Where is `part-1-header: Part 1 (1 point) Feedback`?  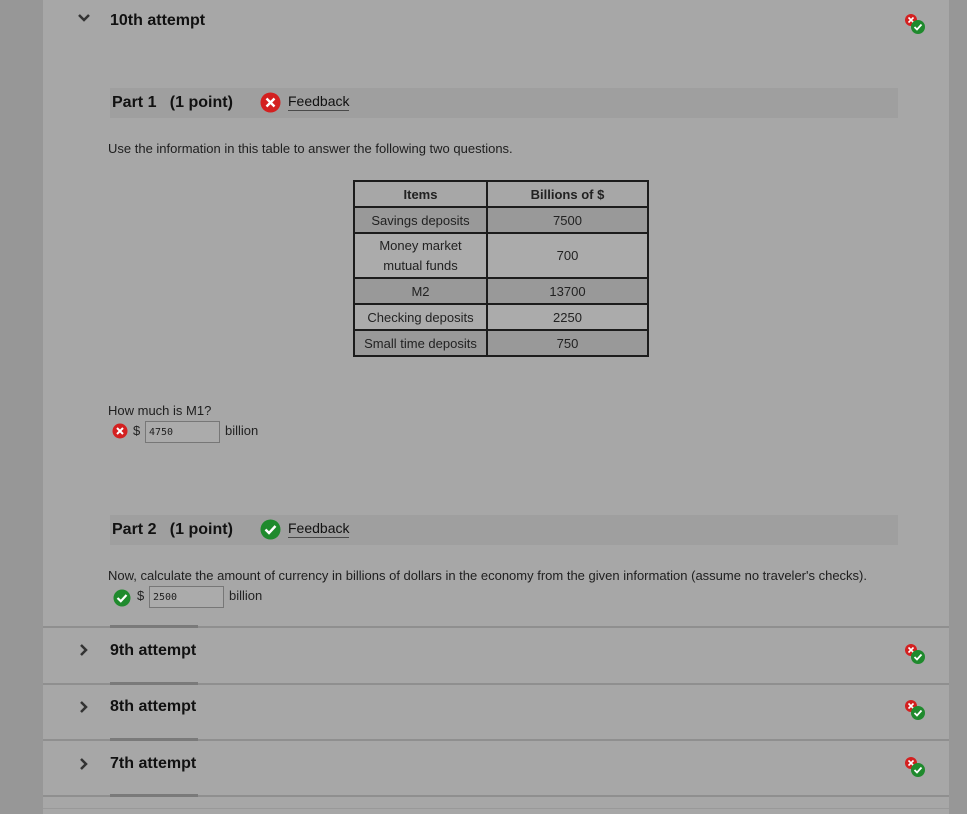 part-1-header: Part 1 (1 point) Feedback is located at coordinates (504, 103).